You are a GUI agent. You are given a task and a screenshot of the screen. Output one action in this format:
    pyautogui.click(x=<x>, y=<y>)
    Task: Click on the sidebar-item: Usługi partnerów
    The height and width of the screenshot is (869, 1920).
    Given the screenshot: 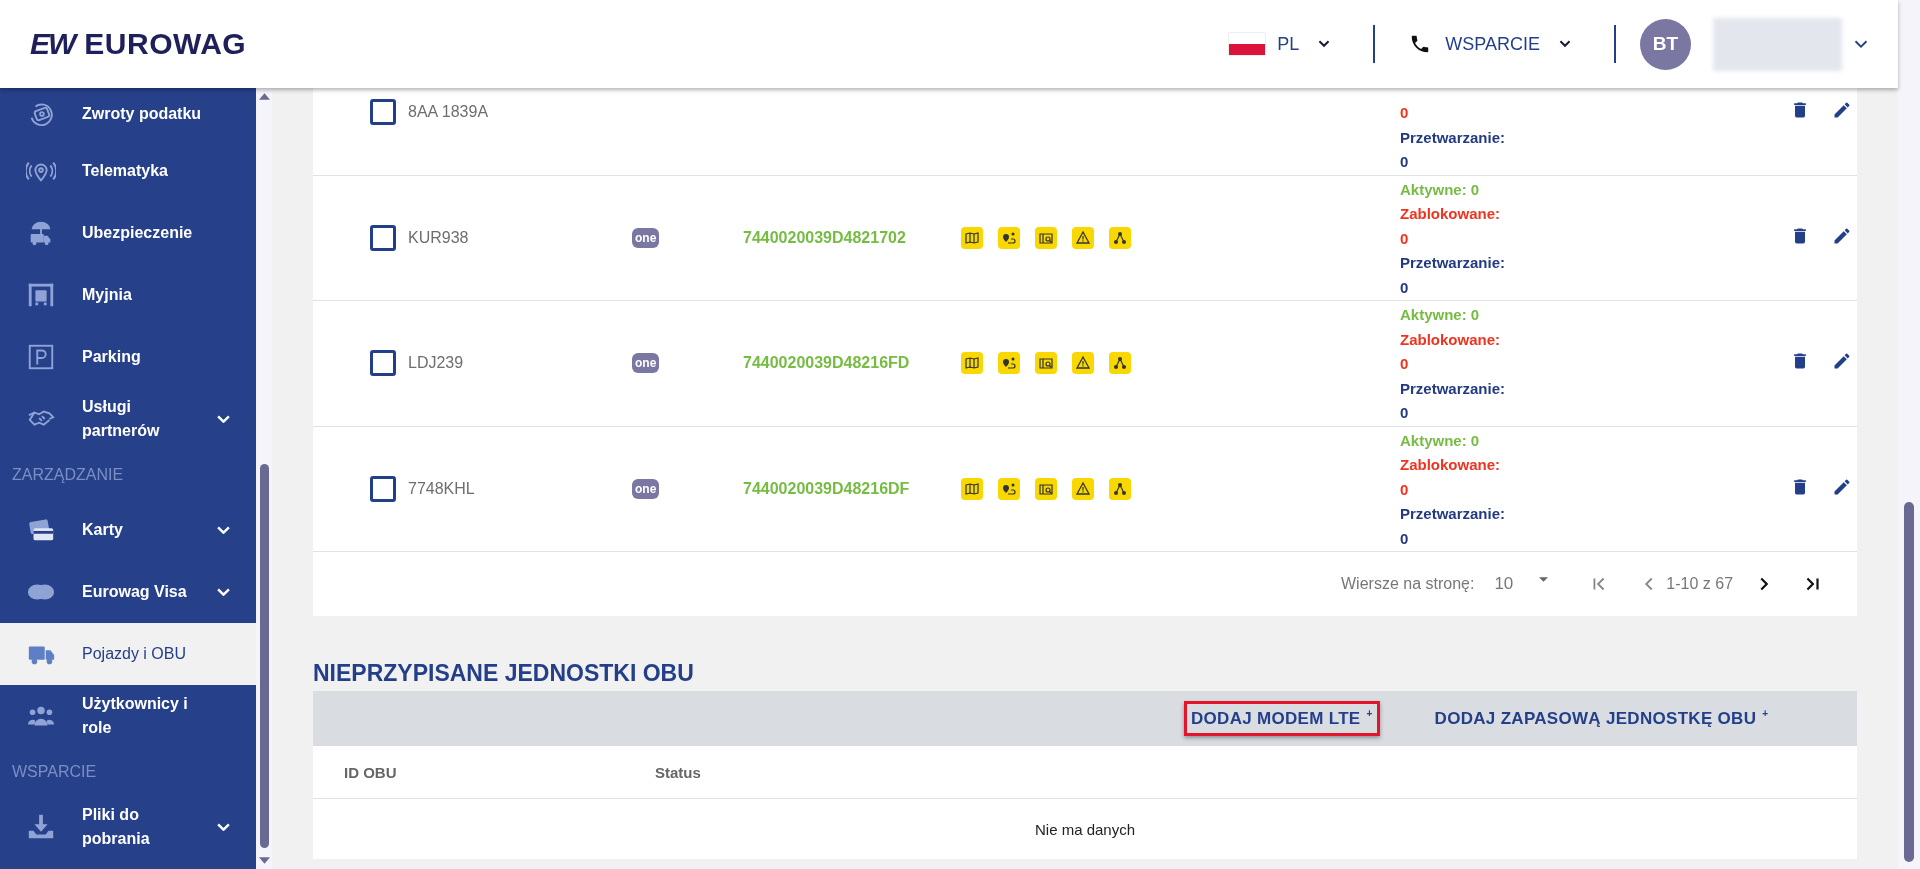 What is the action you would take?
    pyautogui.click(x=128, y=419)
    